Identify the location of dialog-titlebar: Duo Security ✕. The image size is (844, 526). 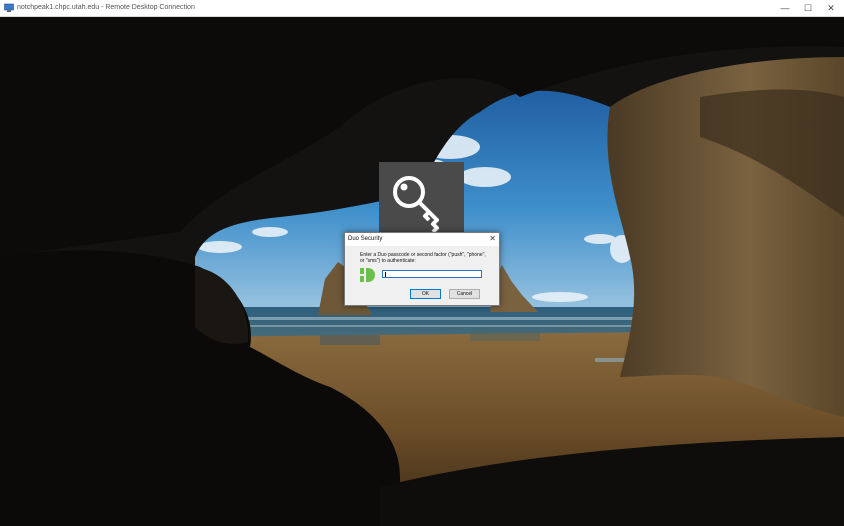
(422, 239).